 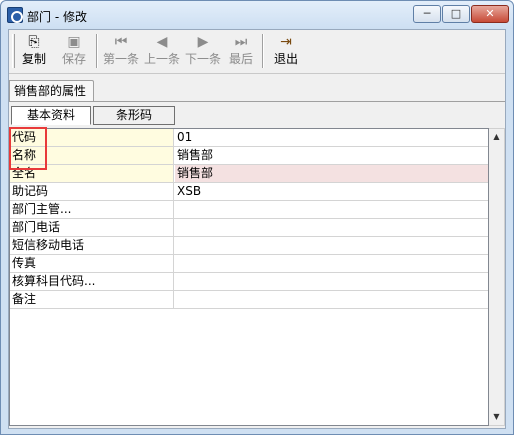 What do you see at coordinates (285, 59) in the screenshot?
I see `exit-label: 退出` at bounding box center [285, 59].